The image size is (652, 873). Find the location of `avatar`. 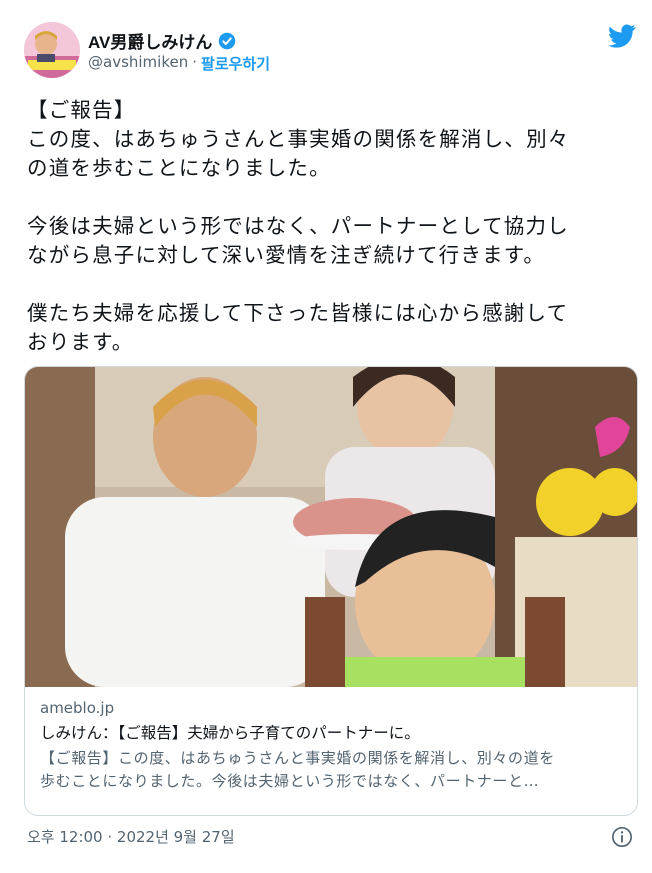

avatar is located at coordinates (52, 50).